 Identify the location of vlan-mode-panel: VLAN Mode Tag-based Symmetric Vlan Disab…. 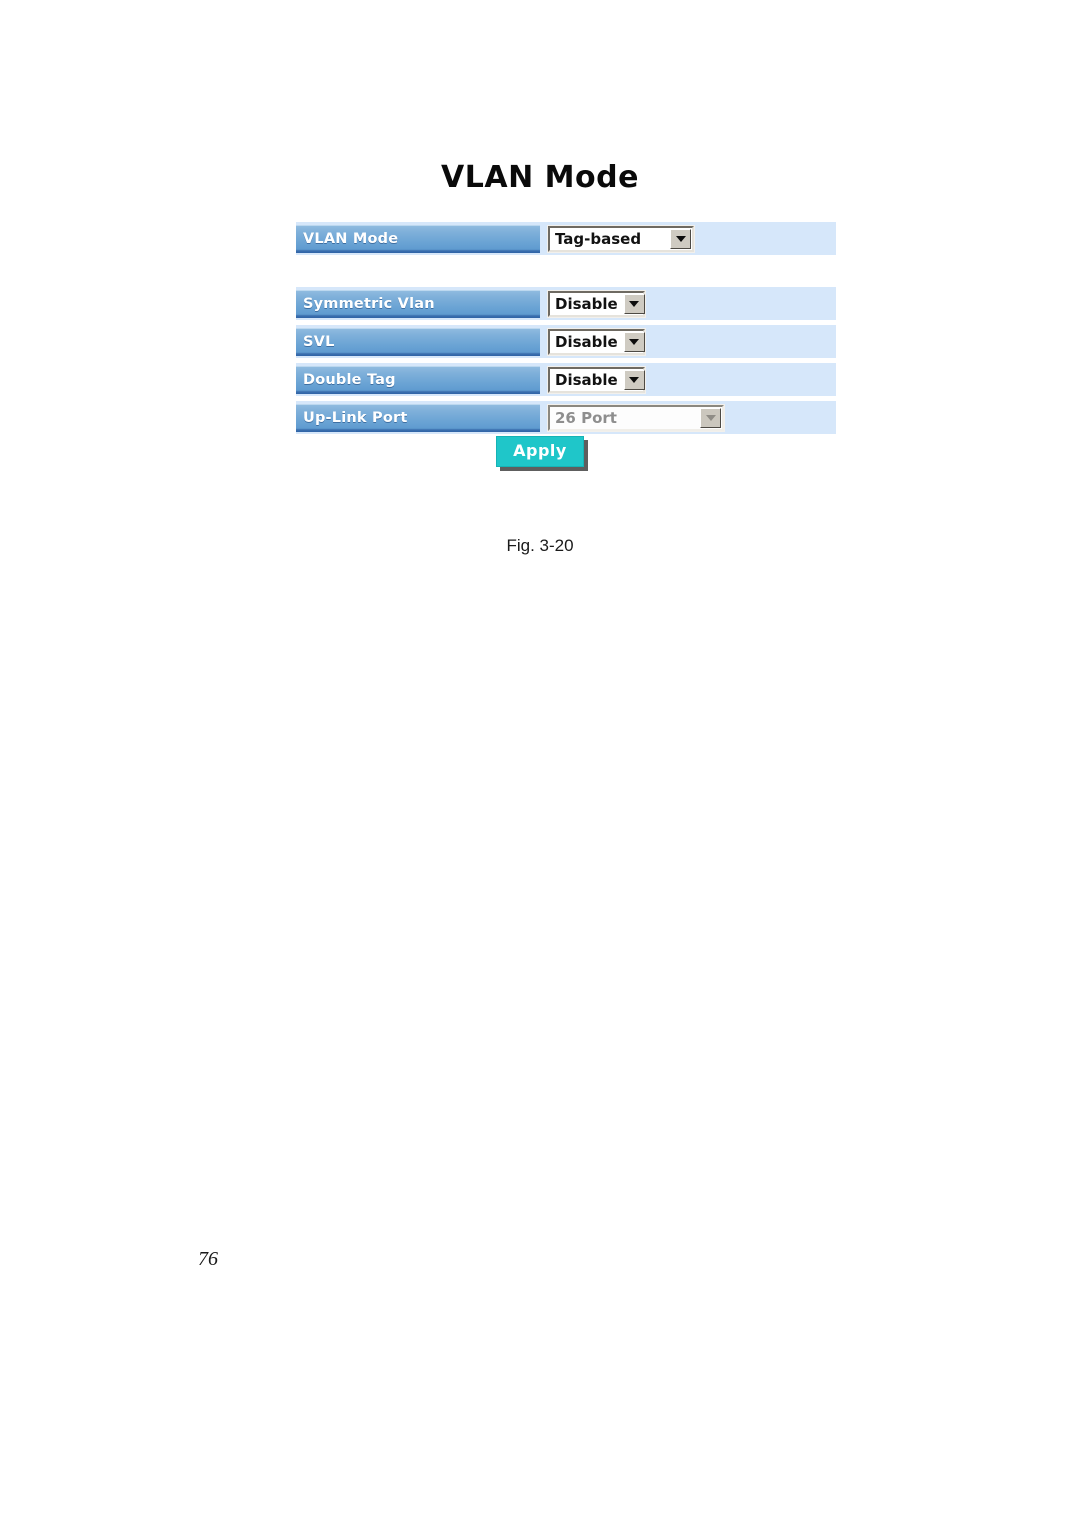
(566, 328).